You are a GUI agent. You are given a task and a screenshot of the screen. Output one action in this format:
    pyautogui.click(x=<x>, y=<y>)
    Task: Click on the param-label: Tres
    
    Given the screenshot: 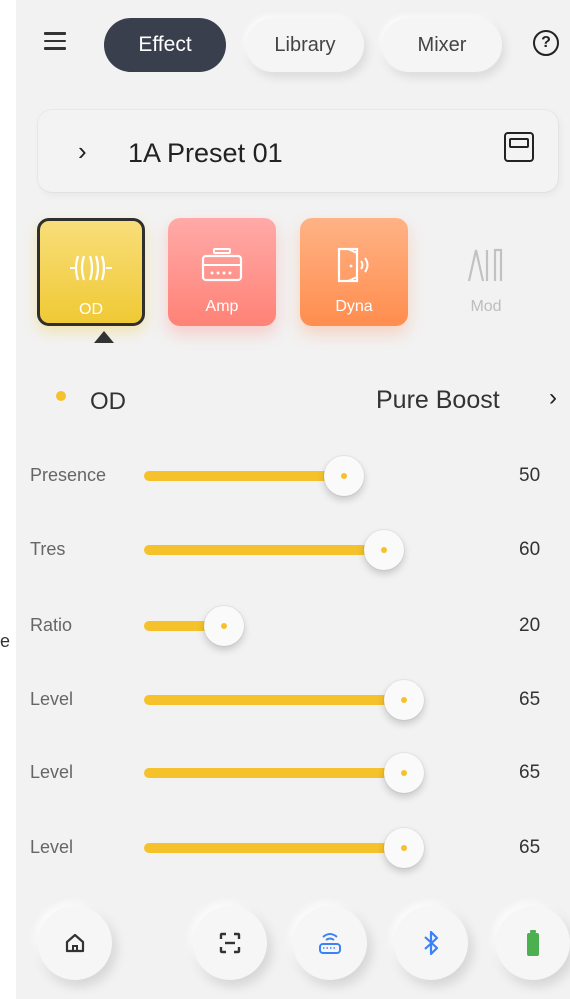 What is the action you would take?
    pyautogui.click(x=48, y=549)
    